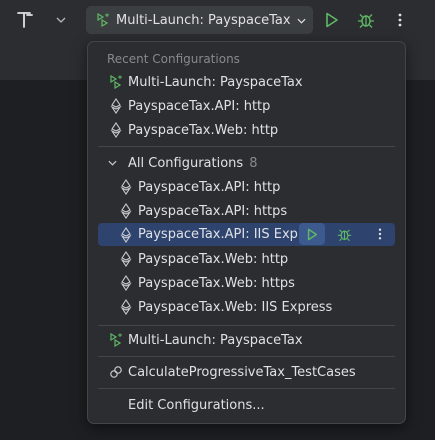 The image size is (435, 440). I want to click on config-item-api-https: PayspaceTax.API: https, so click(246, 211).